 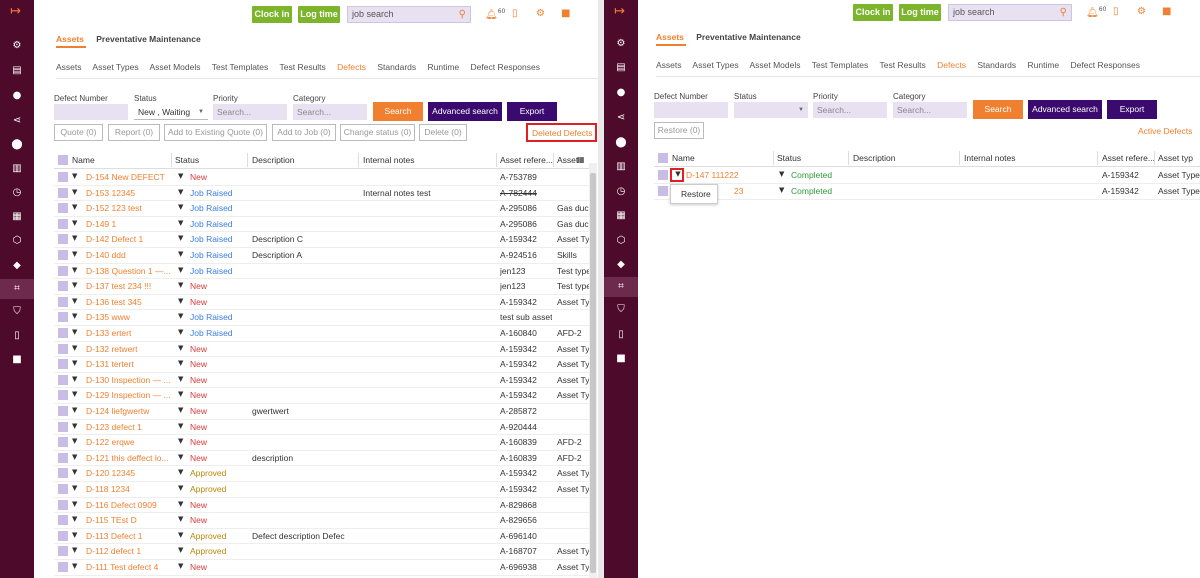 What do you see at coordinates (129, 427) in the screenshot?
I see `defect-name: D-123 defect 1` at bounding box center [129, 427].